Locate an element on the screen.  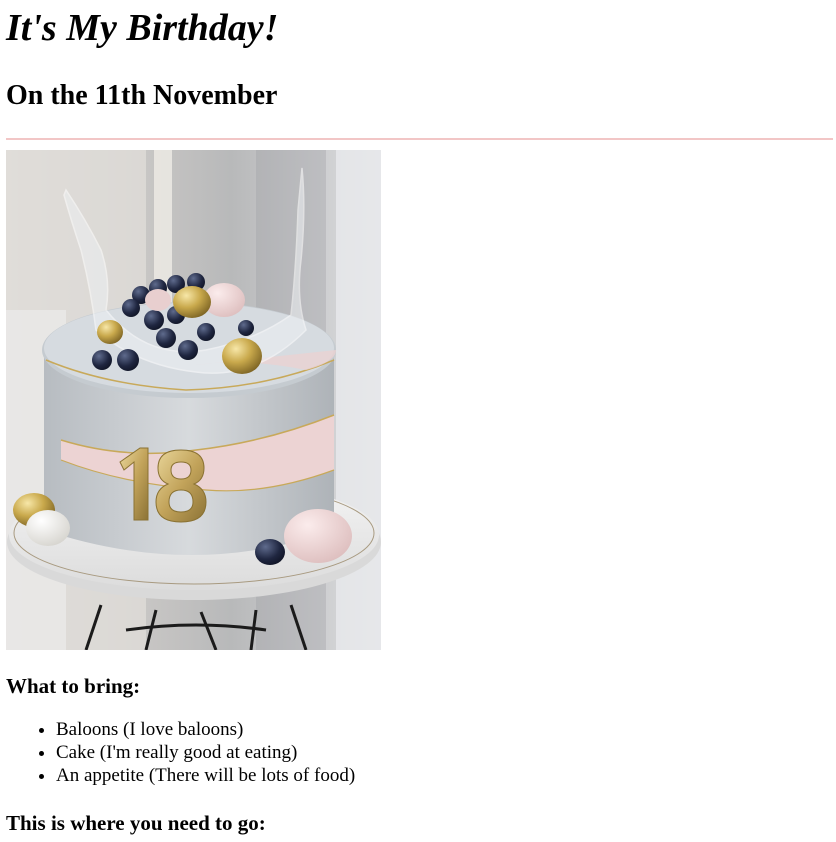
list-item: Baloons (I love baloons) is located at coordinates (443, 729).